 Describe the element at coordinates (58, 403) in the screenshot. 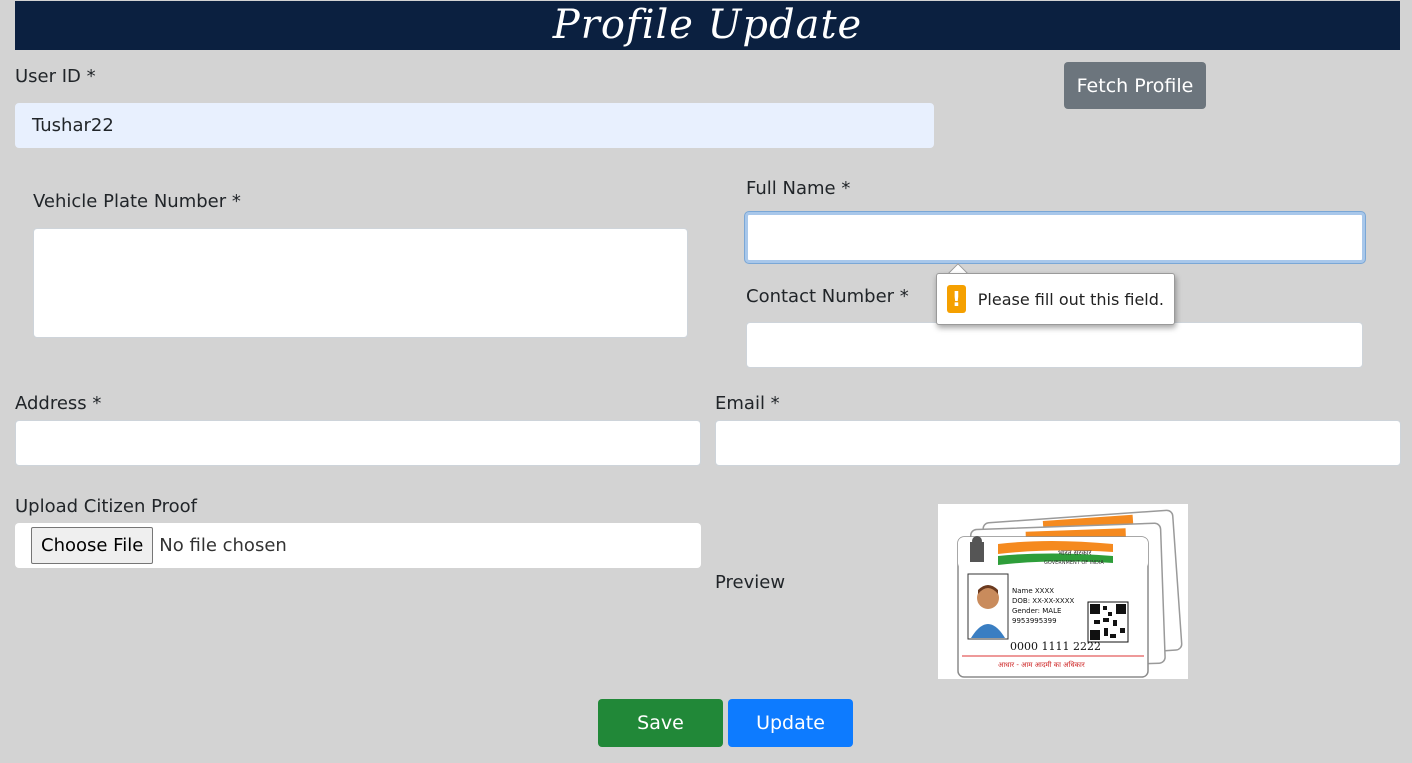

I see `address-label: Address *` at that location.